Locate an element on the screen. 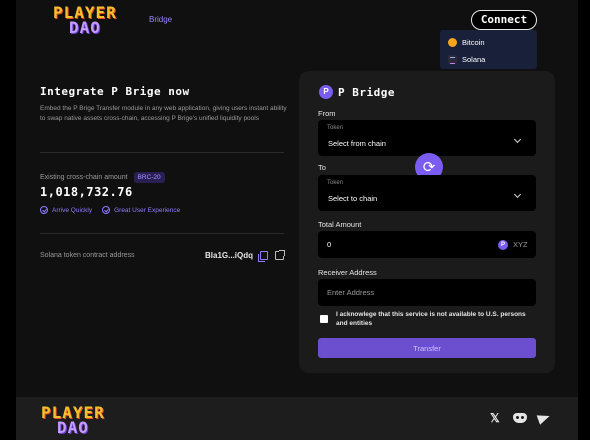 The width and height of the screenshot is (590, 440). contract-address-value: Bla1G...iQdq is located at coordinates (229, 255).